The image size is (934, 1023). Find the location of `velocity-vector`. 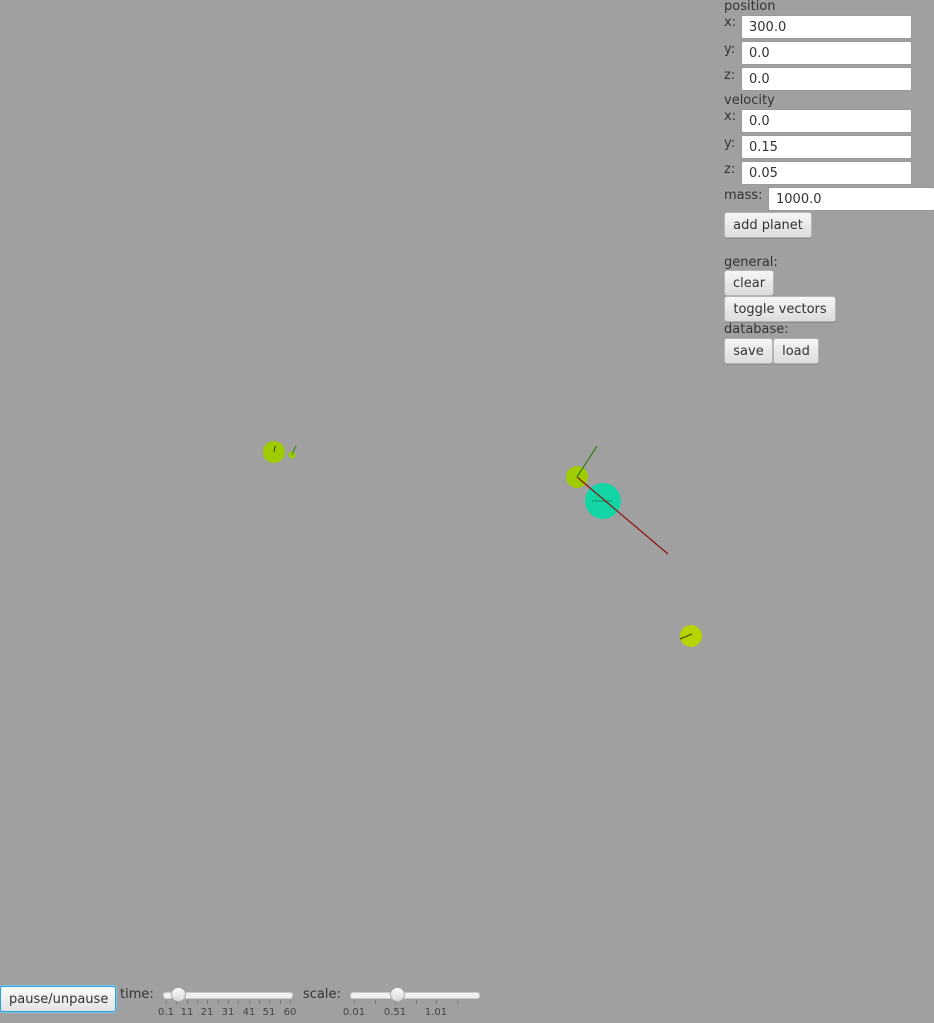

velocity-vector is located at coordinates (587, 461).